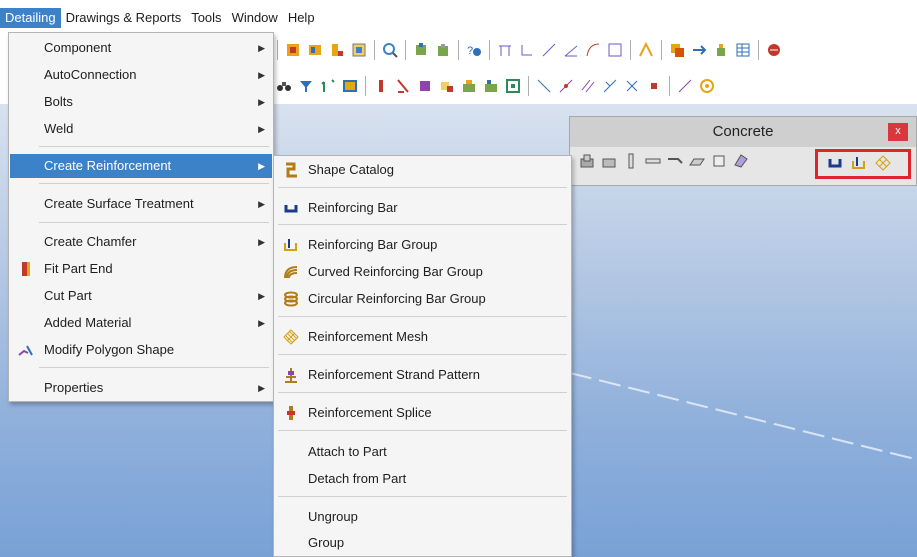 The image size is (917, 557). Describe the element at coordinates (549, 50) in the screenshot. I see `measure-distance-icon` at that location.